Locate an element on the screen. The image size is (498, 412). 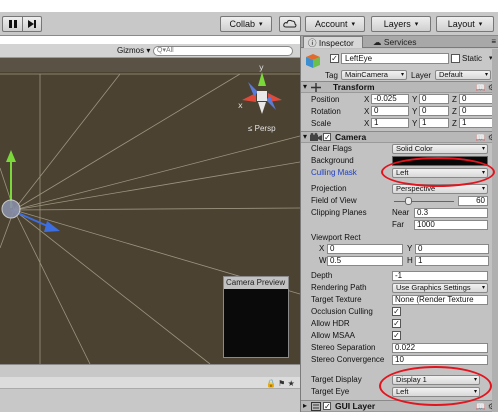
camera-enabled-checkbox: ✓ is located at coordinates (327, 137).